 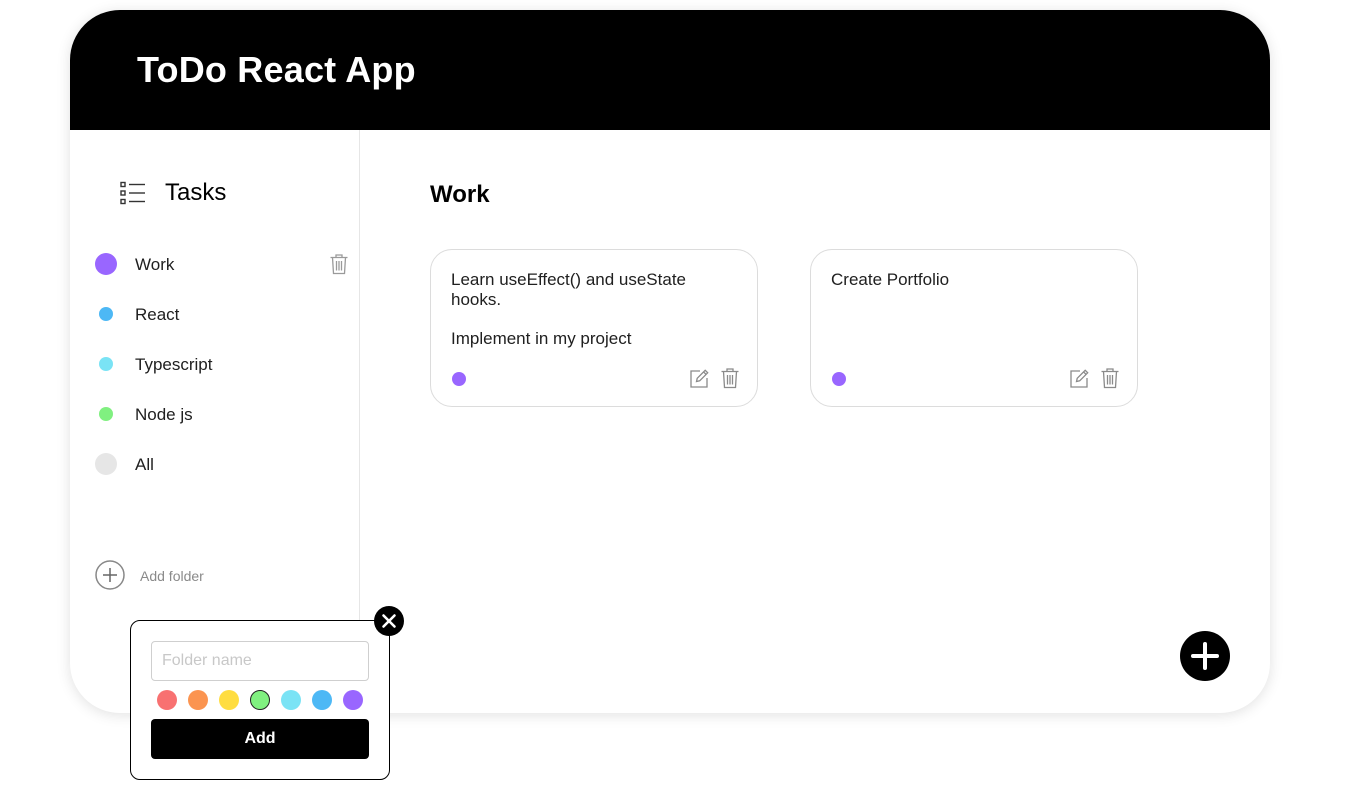 What do you see at coordinates (229, 700) in the screenshot?
I see `color-swatch-yellow` at bounding box center [229, 700].